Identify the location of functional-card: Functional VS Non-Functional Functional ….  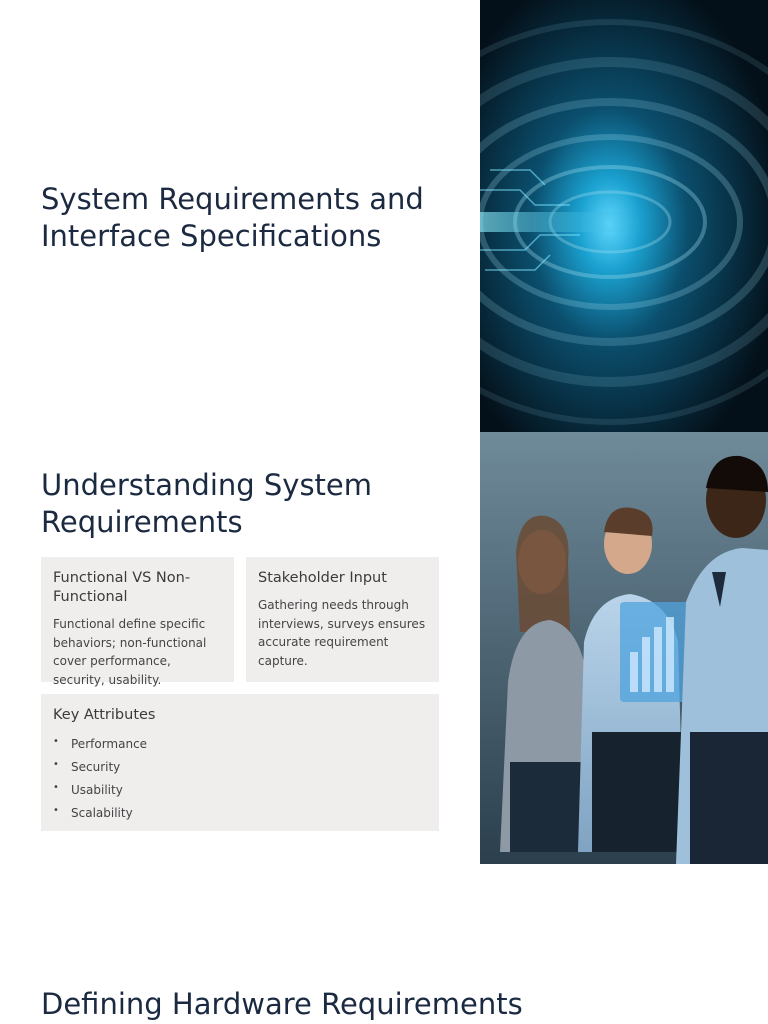
(137, 622).